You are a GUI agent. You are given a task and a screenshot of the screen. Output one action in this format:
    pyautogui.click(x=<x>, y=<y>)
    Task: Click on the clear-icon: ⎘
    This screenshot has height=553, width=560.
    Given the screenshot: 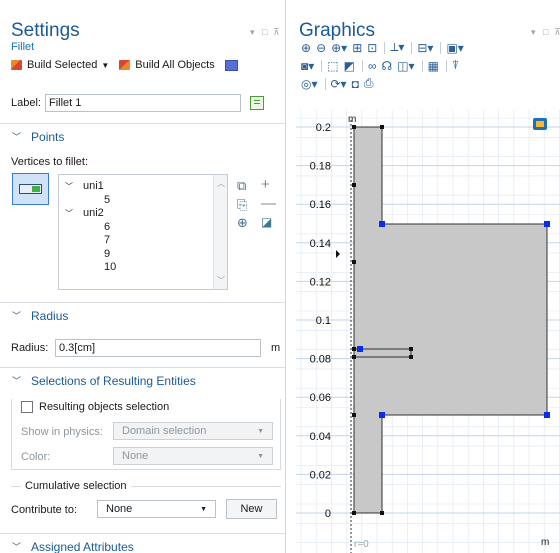 What is the action you would take?
    pyautogui.click(x=242, y=205)
    